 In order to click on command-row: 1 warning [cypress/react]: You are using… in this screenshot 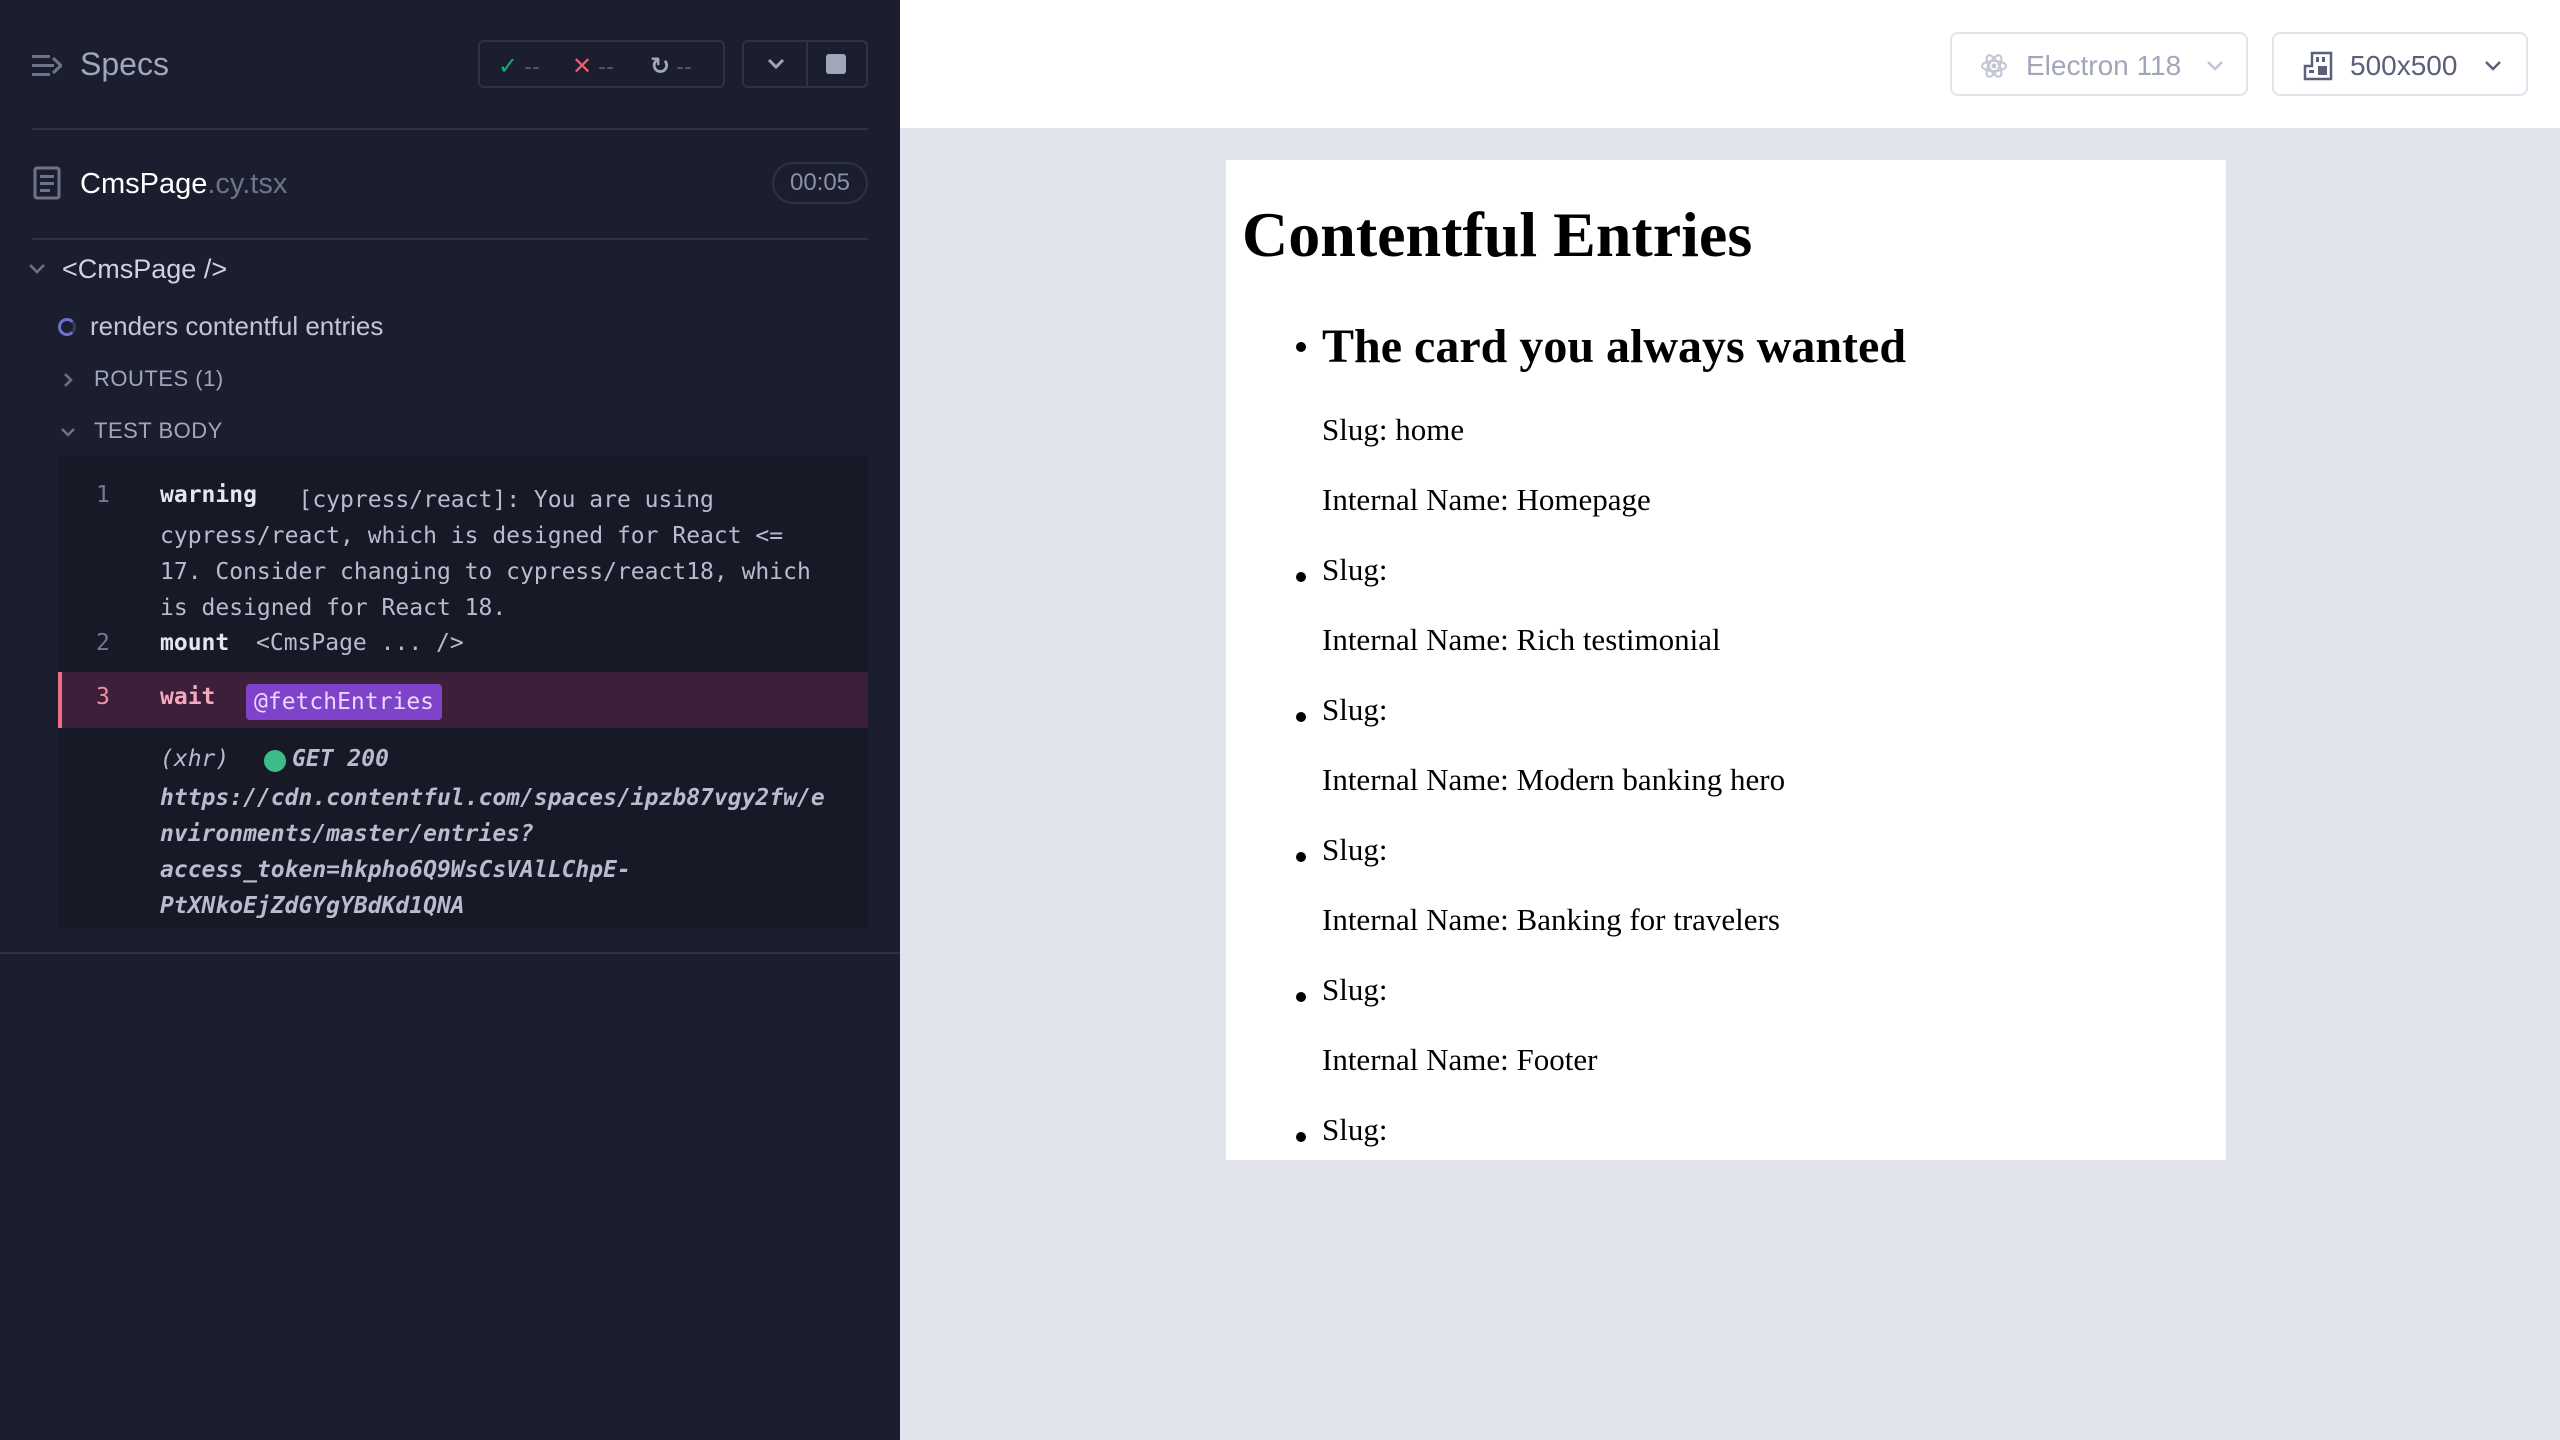, I will do `click(463, 550)`.